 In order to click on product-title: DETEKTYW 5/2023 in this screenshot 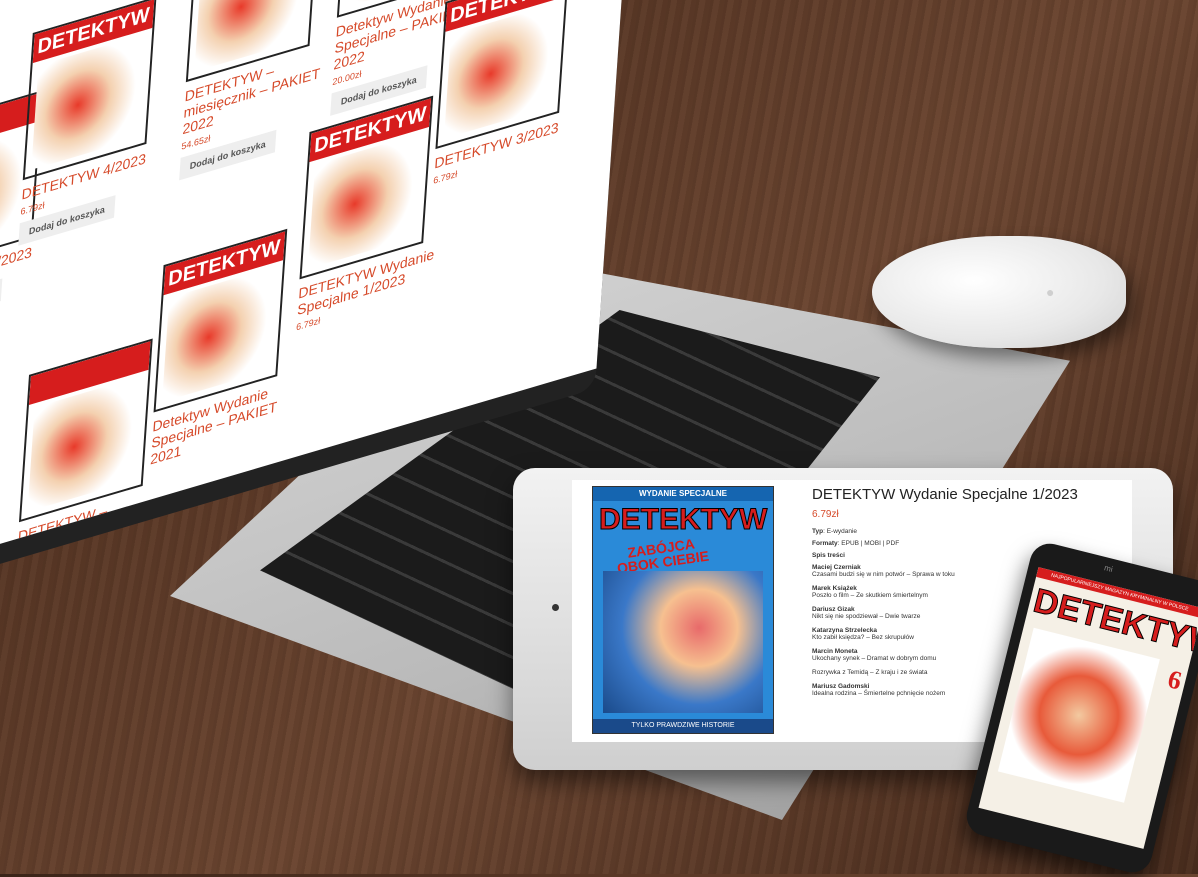, I will do `click(24, 268)`.